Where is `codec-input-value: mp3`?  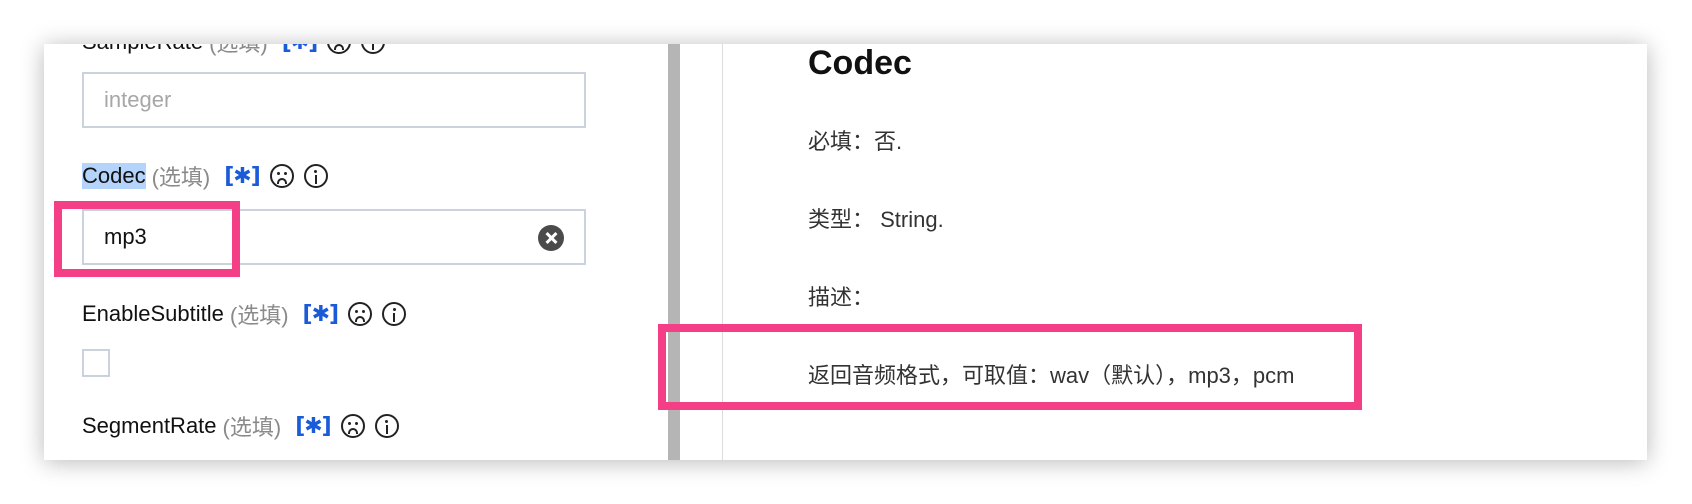
codec-input-value: mp3 is located at coordinates (125, 236).